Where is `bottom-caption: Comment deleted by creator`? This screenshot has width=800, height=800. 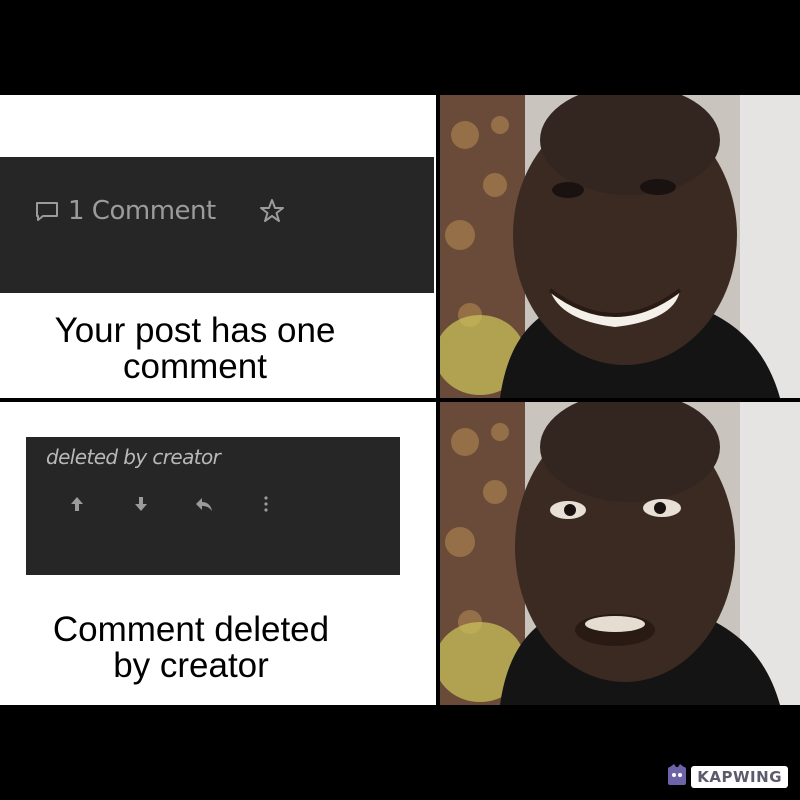
bottom-caption: Comment deleted by creator is located at coordinates (193, 648).